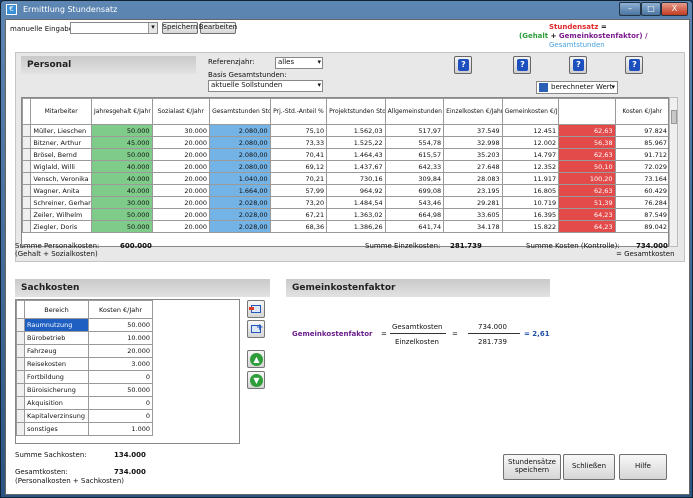 This screenshot has height=498, width=693. What do you see at coordinates (473, 202) in the screenshot?
I see `table-cell: 29.281` at bounding box center [473, 202].